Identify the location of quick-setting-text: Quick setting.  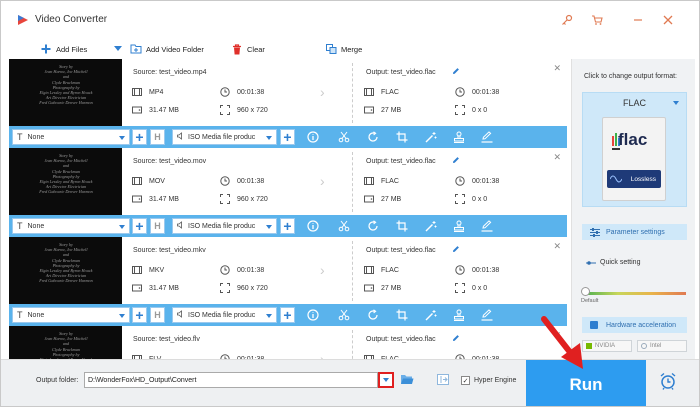
(620, 262).